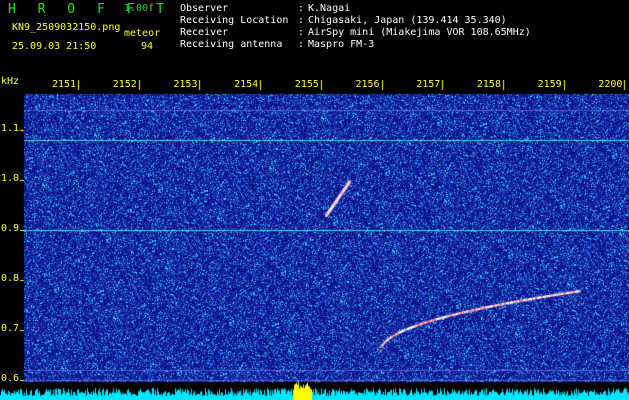 The height and width of the screenshot is (400, 629). I want to click on info-label-observer: Observer, so click(204, 8).